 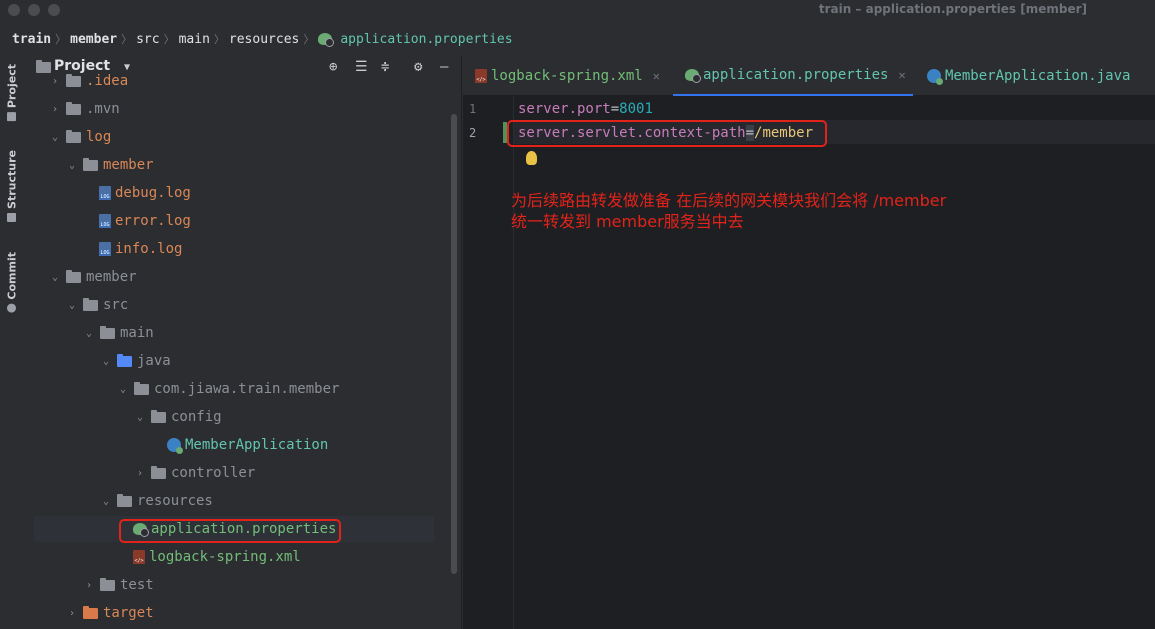 What do you see at coordinates (14, 10) in the screenshot?
I see `close-window-button` at bounding box center [14, 10].